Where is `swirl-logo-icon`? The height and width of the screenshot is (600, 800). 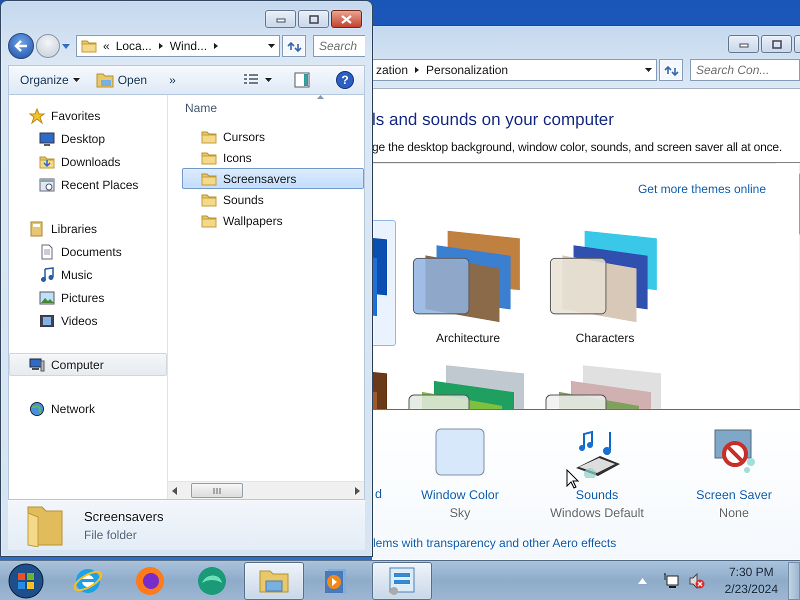 swirl-logo-icon is located at coordinates (212, 580).